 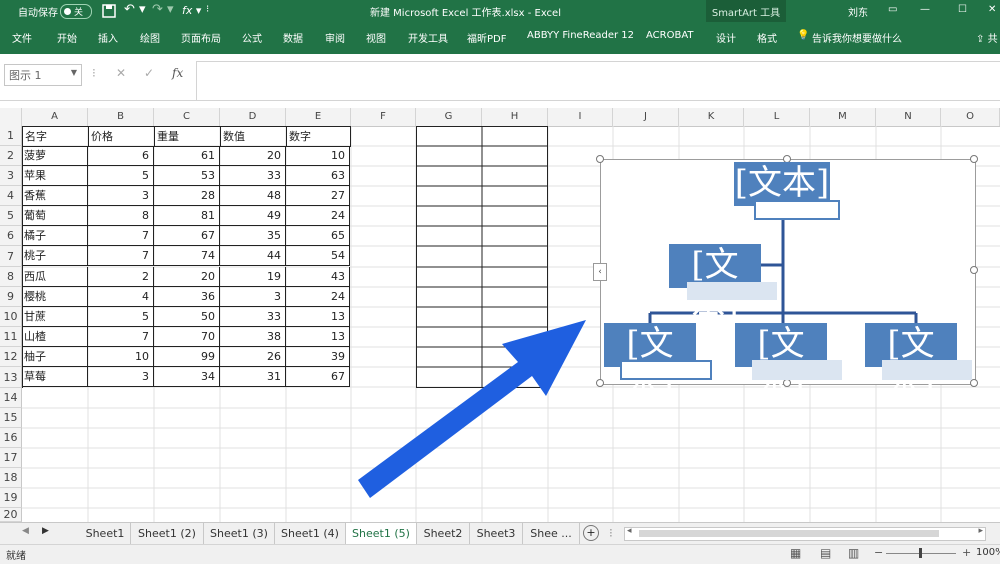 I want to click on row-header-17: 17, so click(x=11, y=458).